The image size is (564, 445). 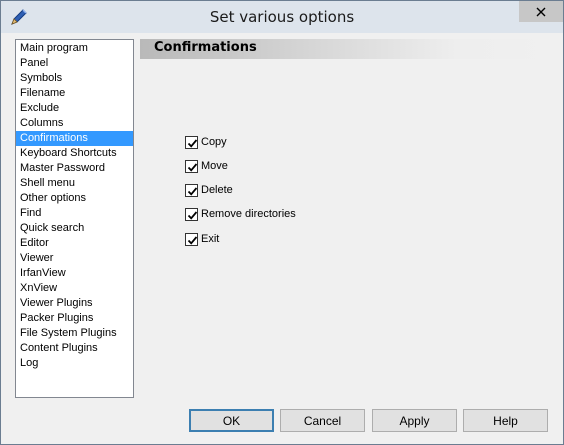 I want to click on nav-item-log: Log, so click(x=74, y=363).